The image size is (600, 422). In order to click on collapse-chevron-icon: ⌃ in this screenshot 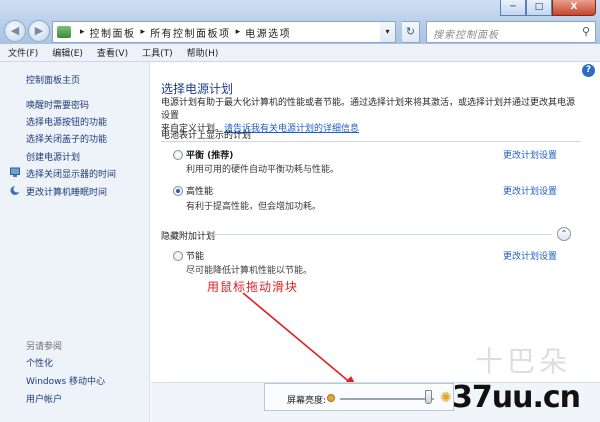, I will do `click(564, 234)`.